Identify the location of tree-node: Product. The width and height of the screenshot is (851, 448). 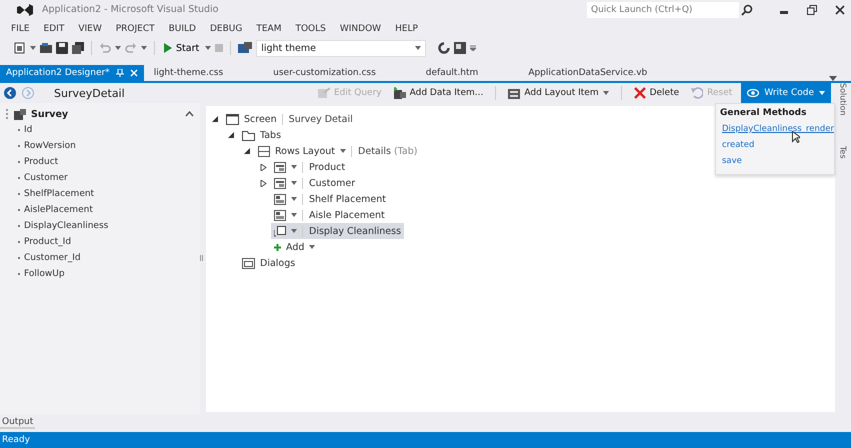
(309, 167).